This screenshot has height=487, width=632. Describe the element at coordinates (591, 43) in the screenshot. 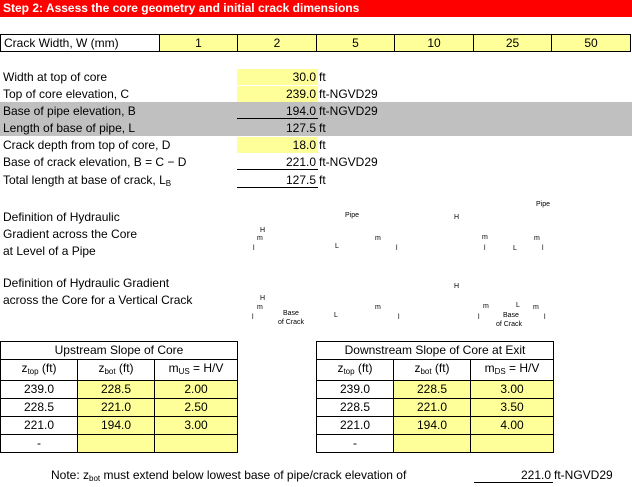

I see `crack-width-cell-6: 50` at that location.